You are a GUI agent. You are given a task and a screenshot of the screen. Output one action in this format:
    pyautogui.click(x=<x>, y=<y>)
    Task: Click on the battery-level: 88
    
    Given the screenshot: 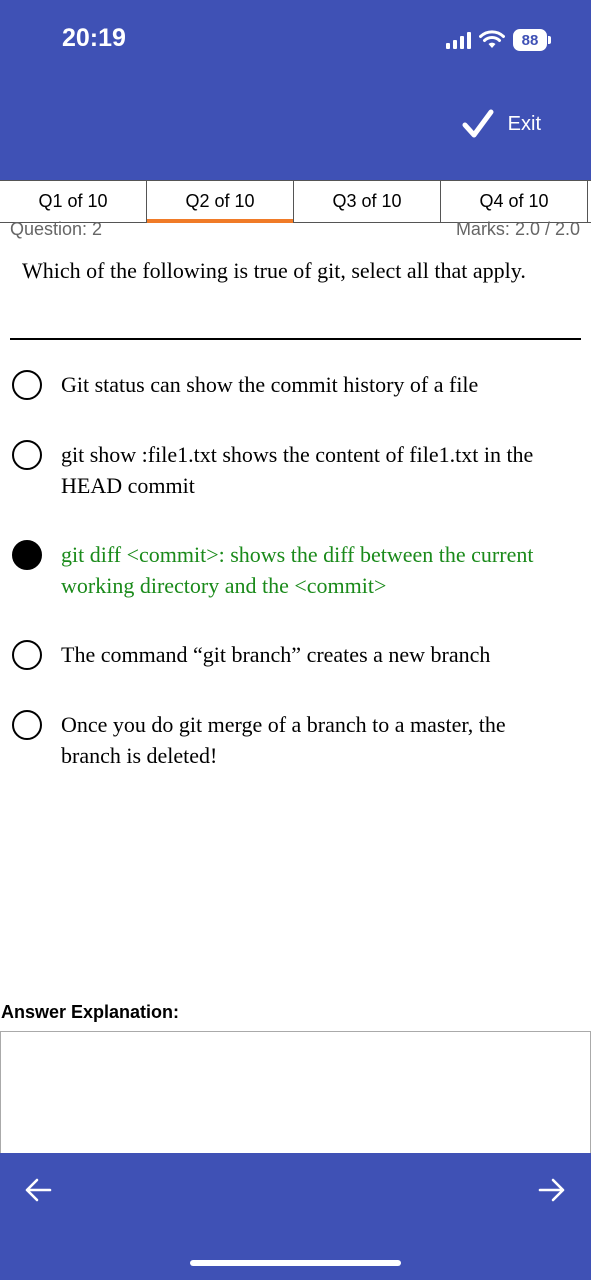 What is the action you would take?
    pyautogui.click(x=530, y=40)
    